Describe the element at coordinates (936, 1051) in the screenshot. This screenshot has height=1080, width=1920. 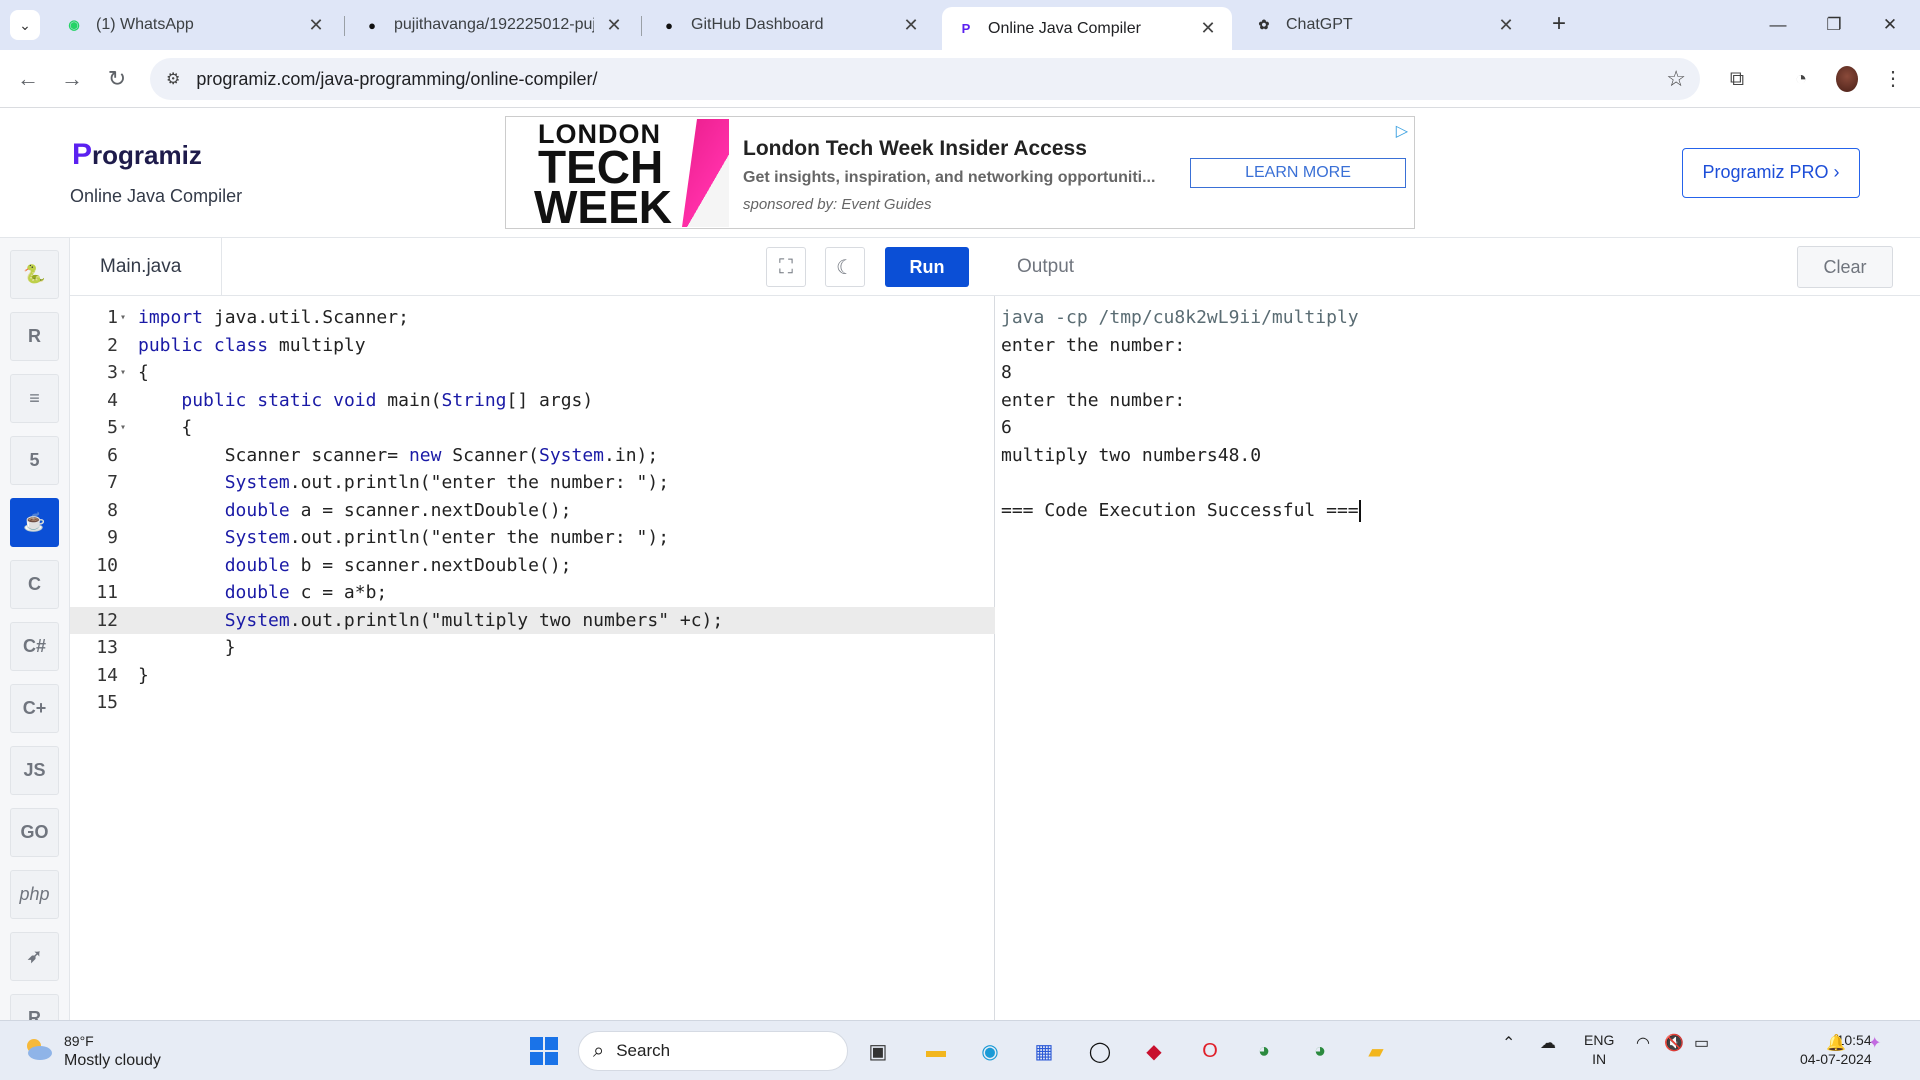
I see `file-explorer-icon: ▬` at that location.